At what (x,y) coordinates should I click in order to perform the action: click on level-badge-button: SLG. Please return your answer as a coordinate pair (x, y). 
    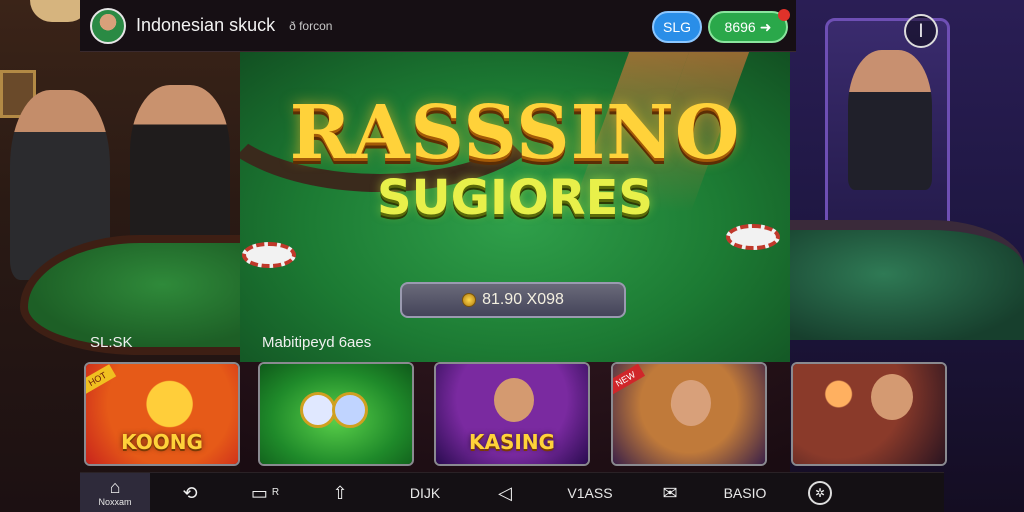
    Looking at the image, I should click on (677, 27).